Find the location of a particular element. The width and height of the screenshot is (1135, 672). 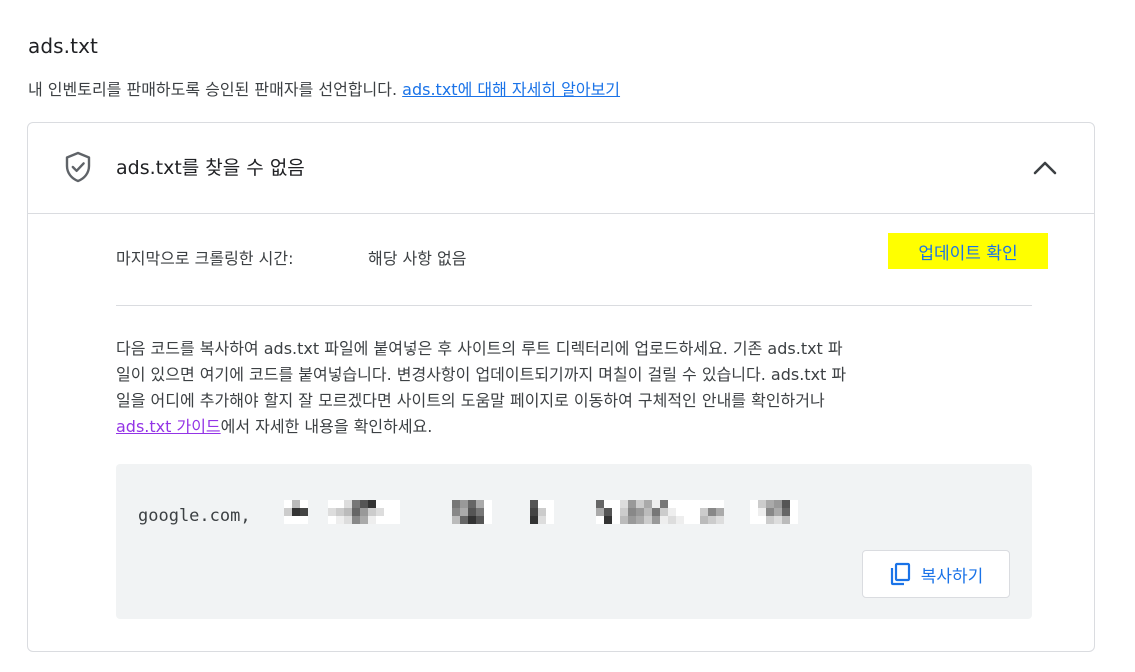

last-crawled-value: 해당 사항 없음 is located at coordinates (417, 258).